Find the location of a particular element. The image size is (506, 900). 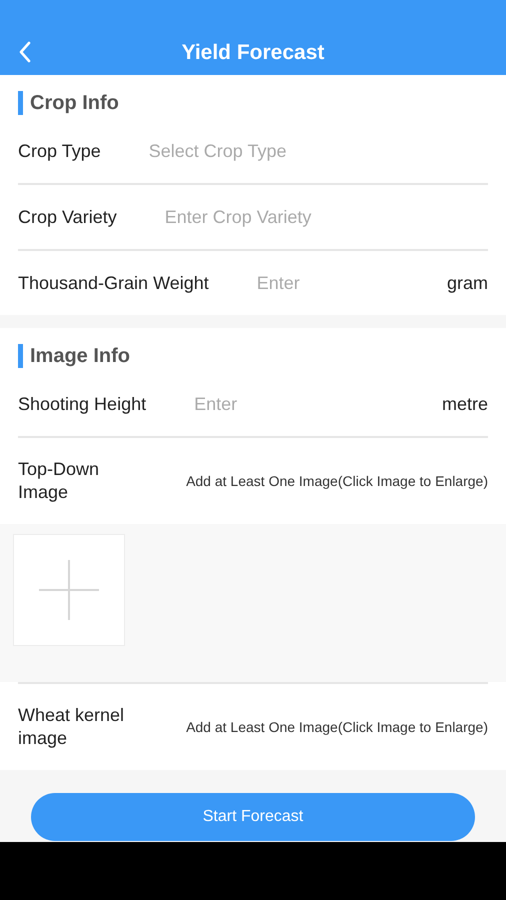

field-label: Crop Type is located at coordinates (59, 151).